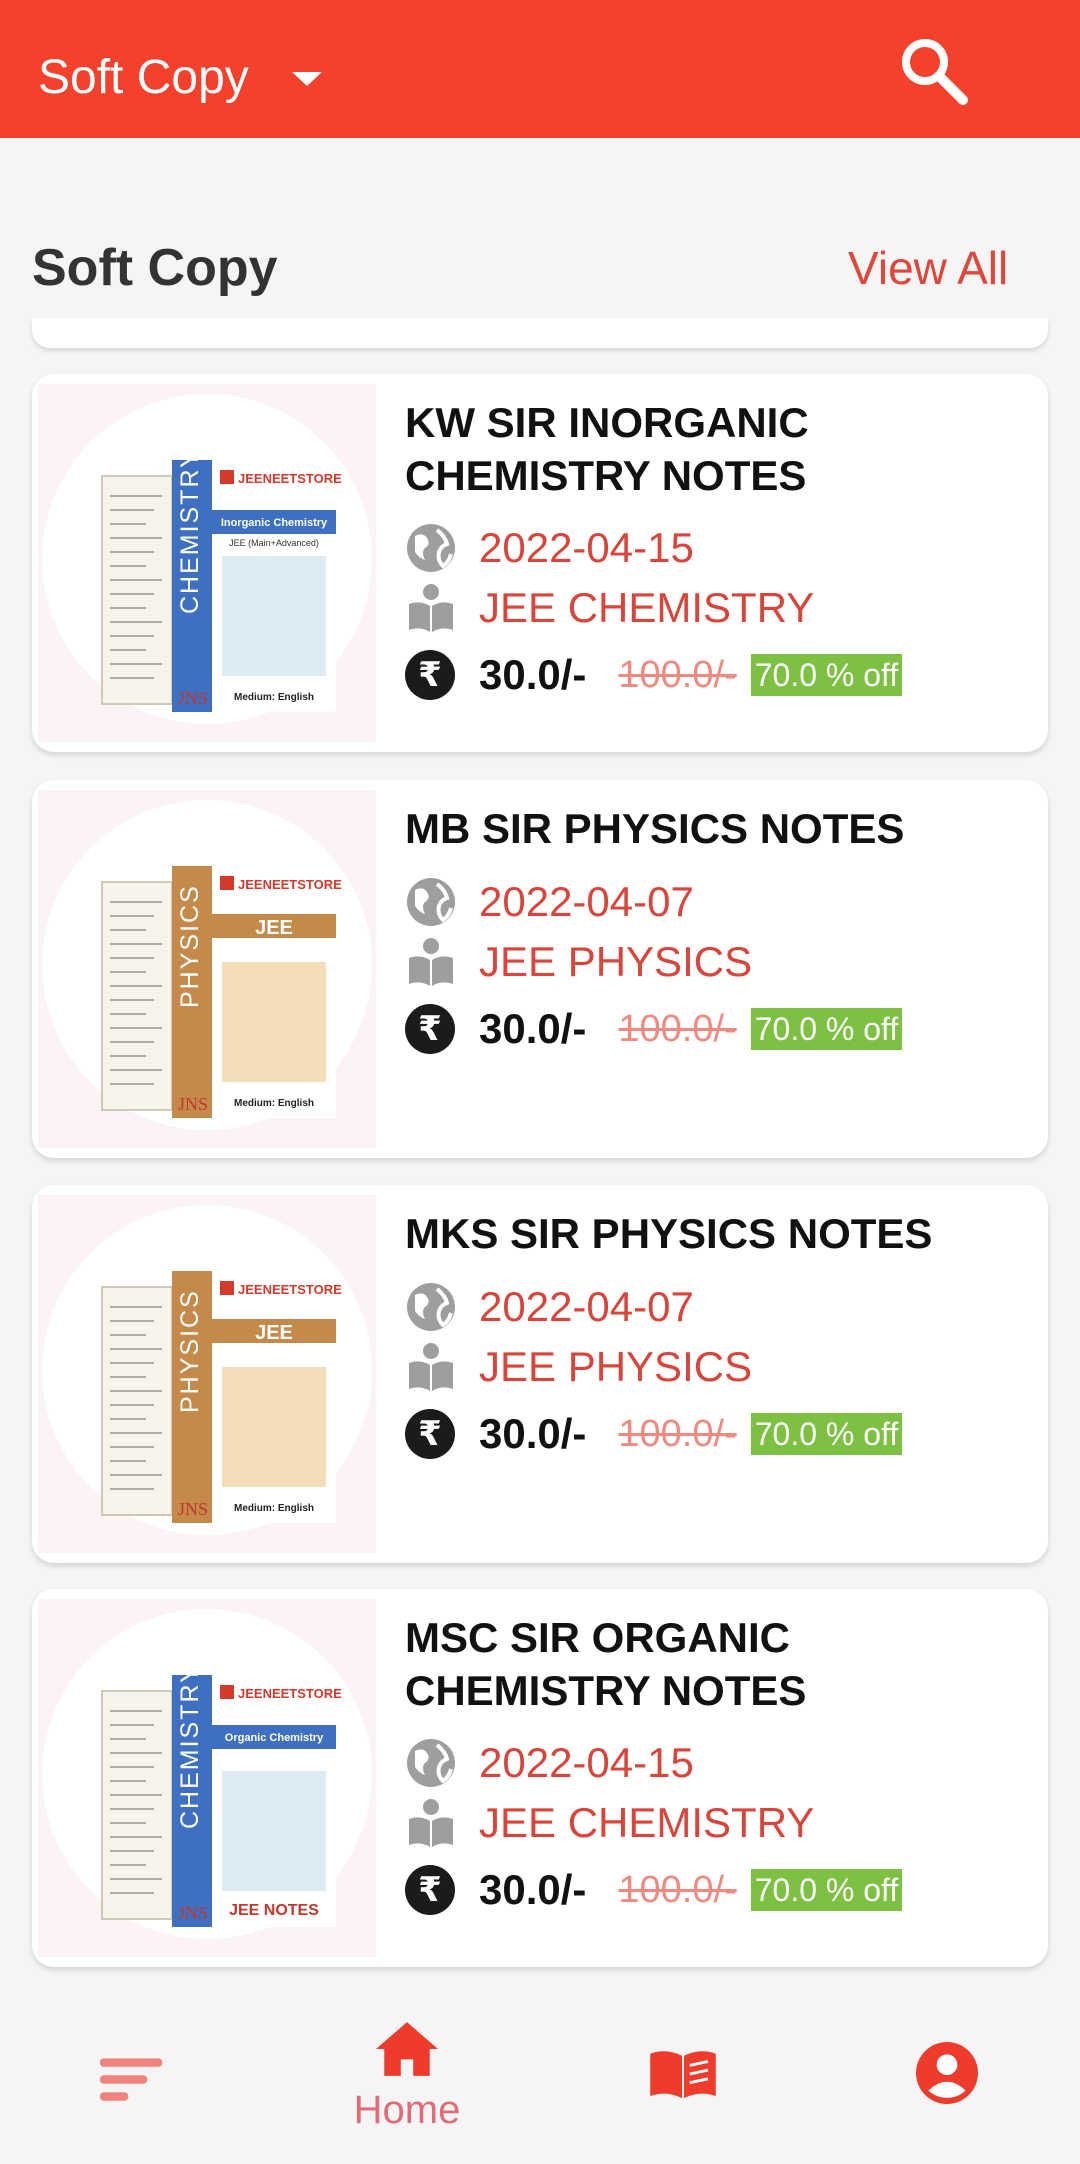  Describe the element at coordinates (947, 2073) in the screenshot. I see `account-icon` at that location.